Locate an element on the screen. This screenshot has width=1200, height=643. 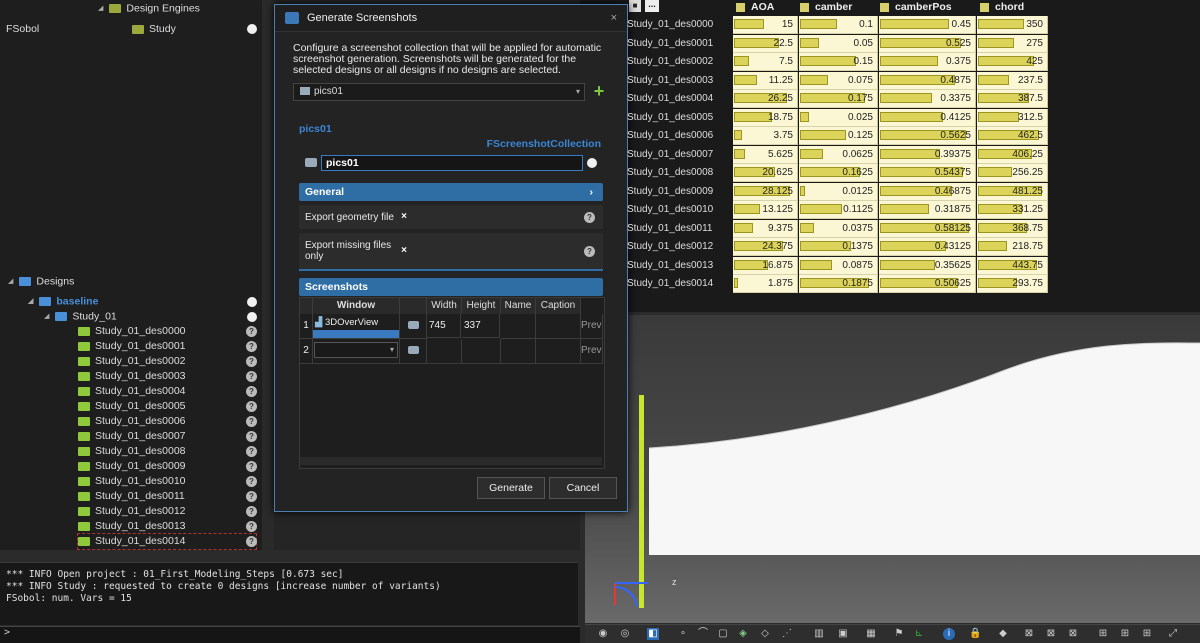
table-cell-aoa: 7.5 is located at coordinates (765, 62).